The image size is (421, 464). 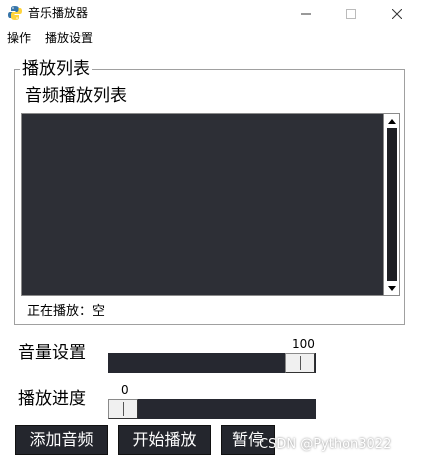 I want to click on progress-slider-handle, so click(x=123, y=409).